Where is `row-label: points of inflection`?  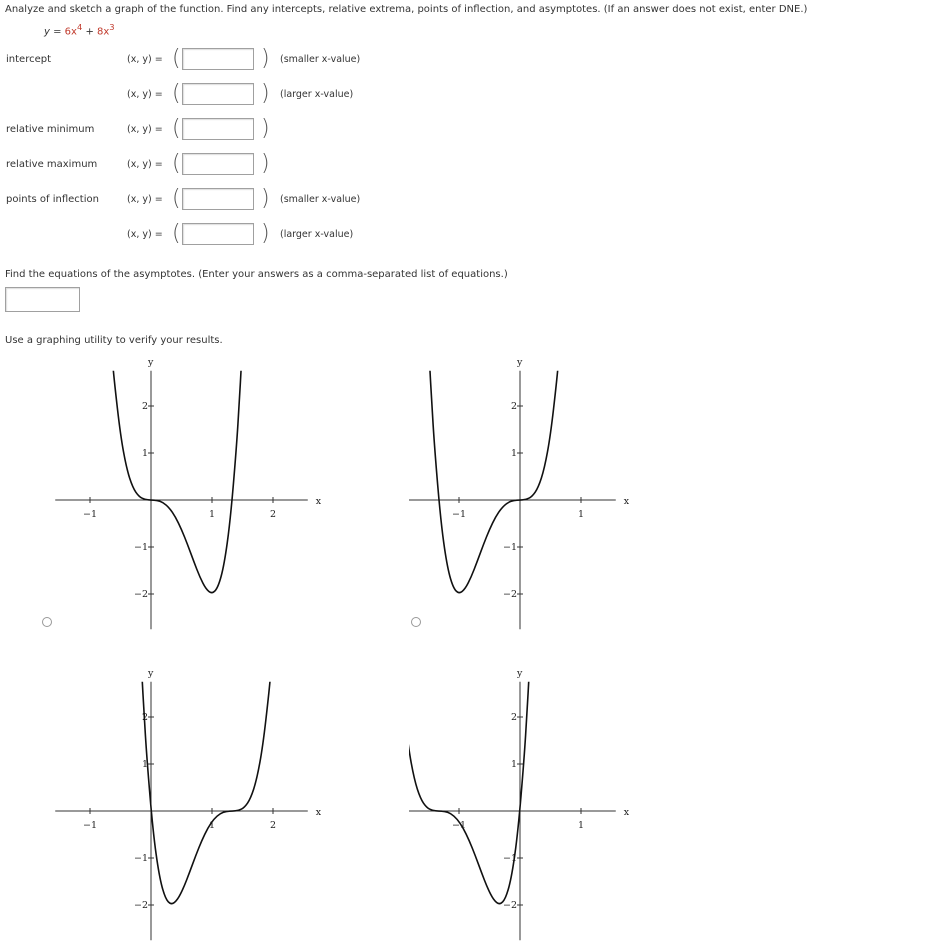 row-label: points of inflection is located at coordinates (52, 199).